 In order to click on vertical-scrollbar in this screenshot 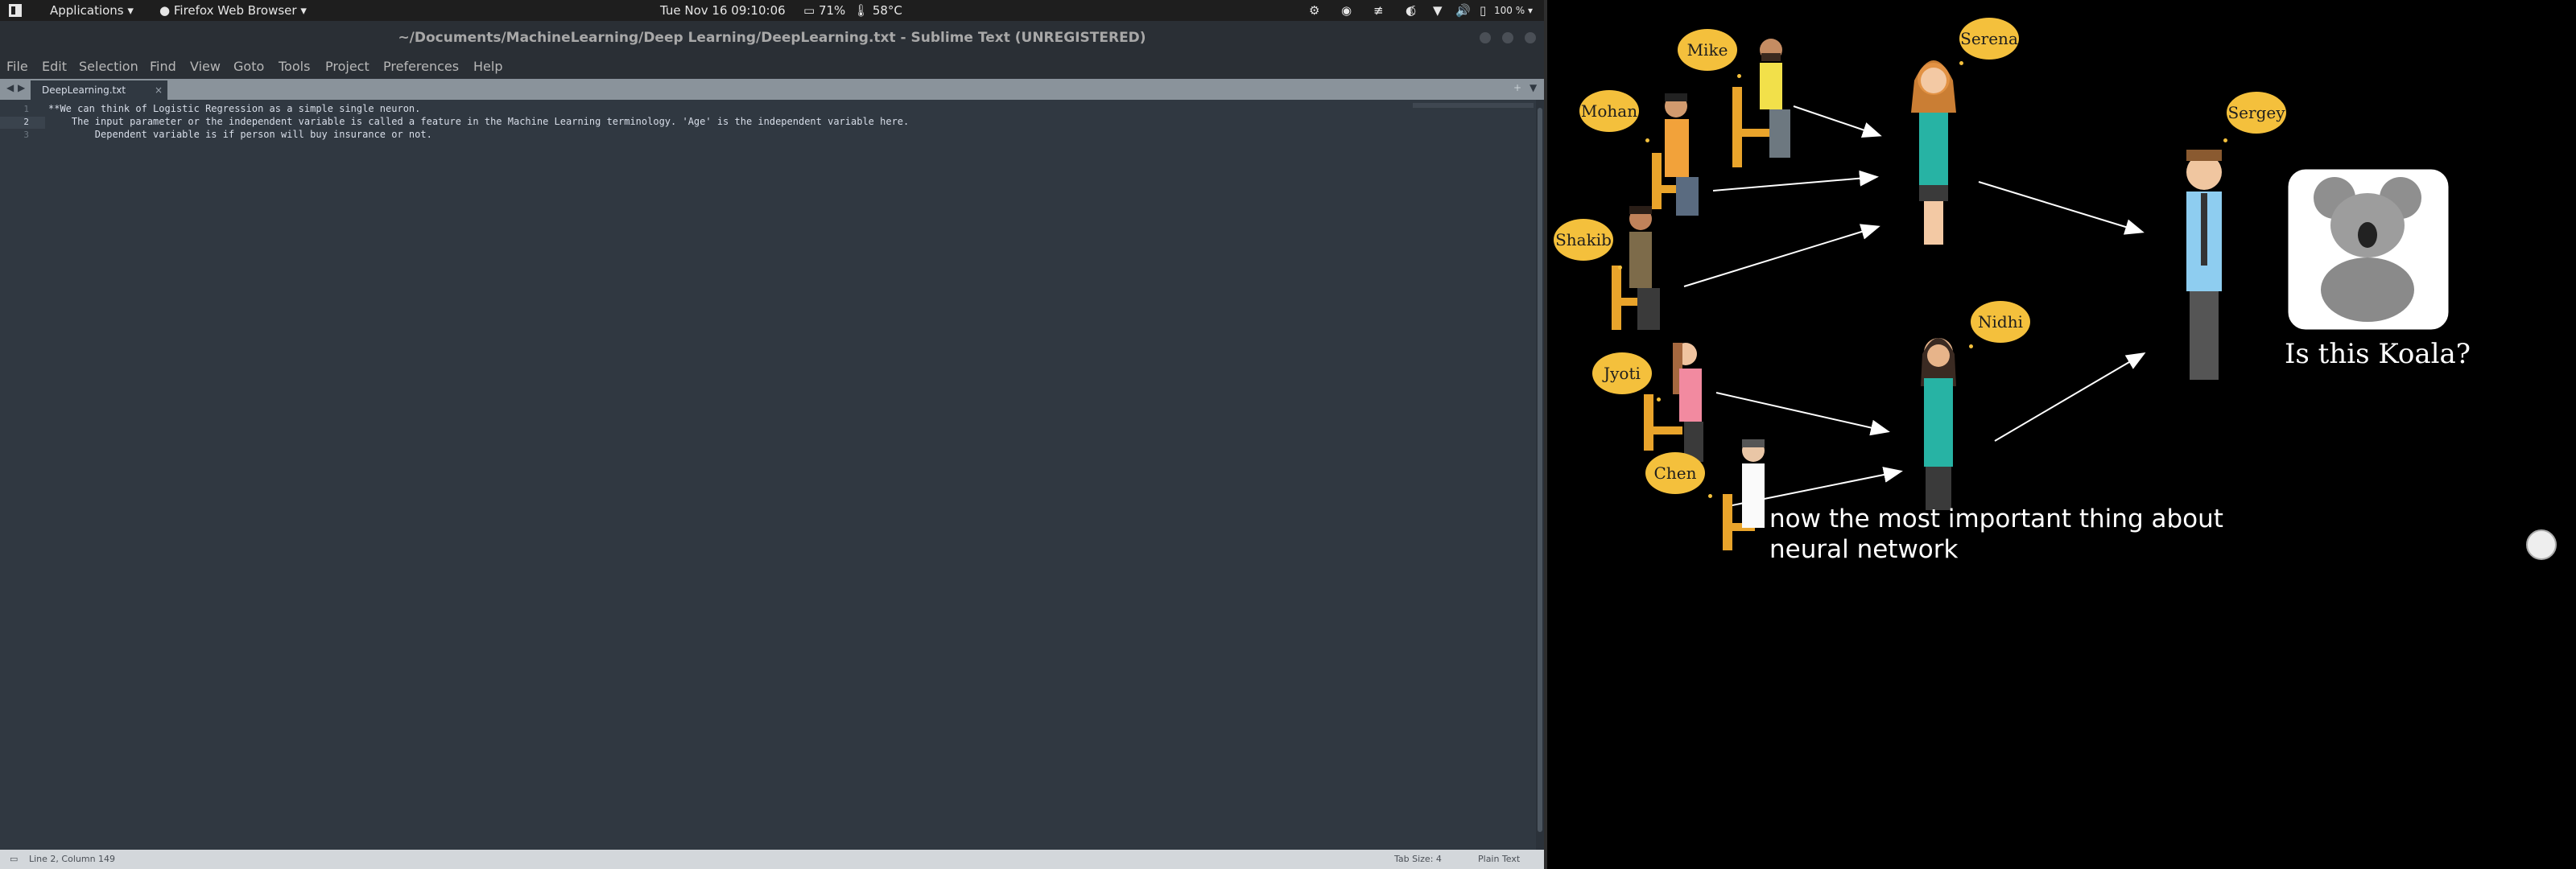, I will do `click(1540, 475)`.